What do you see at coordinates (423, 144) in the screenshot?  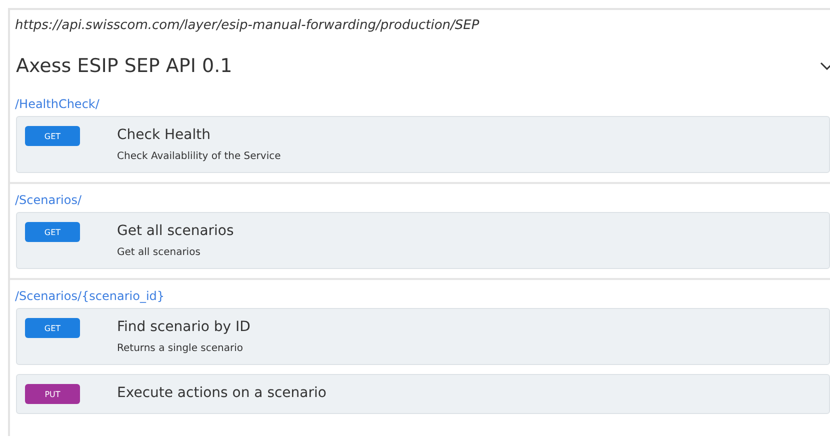 I see `operation-card: GET Check Health Check Availablility of the Service` at bounding box center [423, 144].